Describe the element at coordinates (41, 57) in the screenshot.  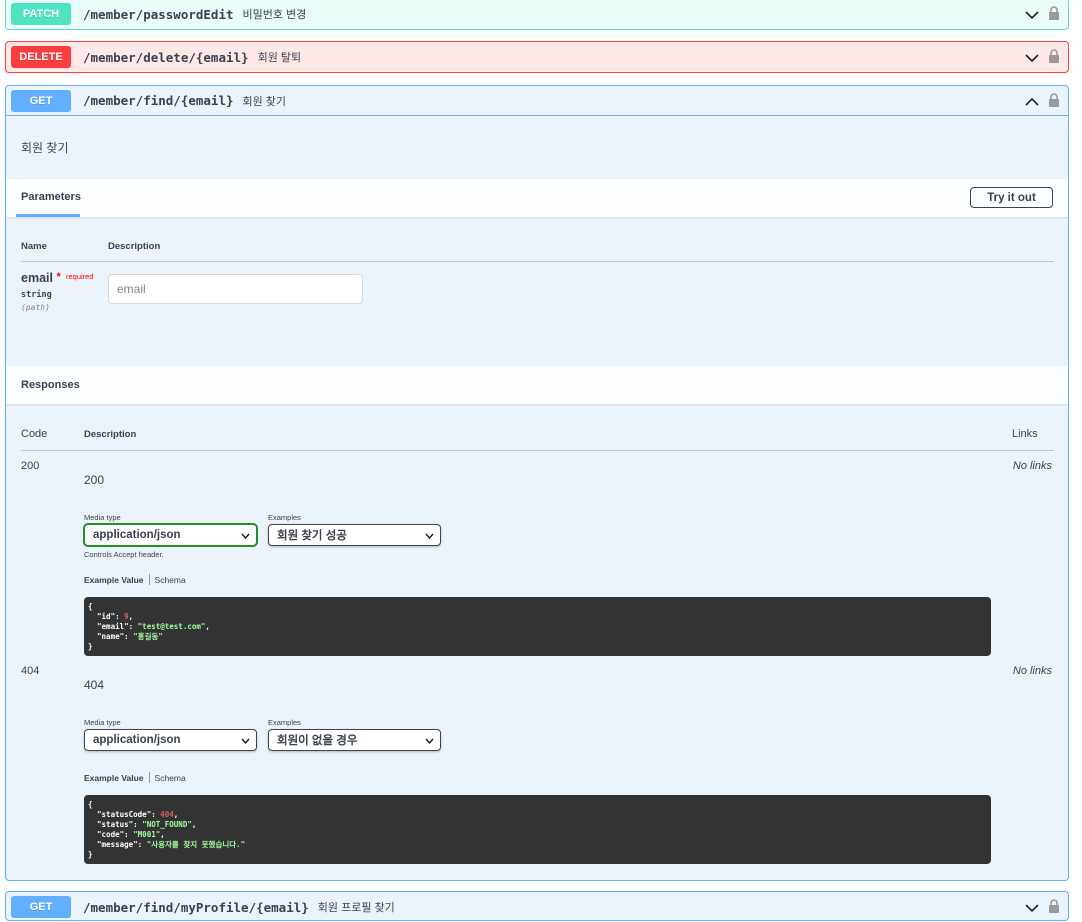
I see `method-badge: DELETE` at that location.